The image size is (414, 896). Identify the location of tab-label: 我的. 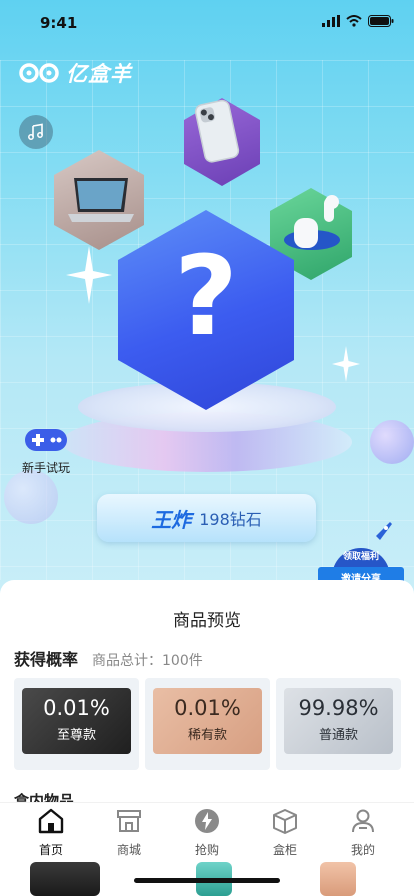
(362, 850).